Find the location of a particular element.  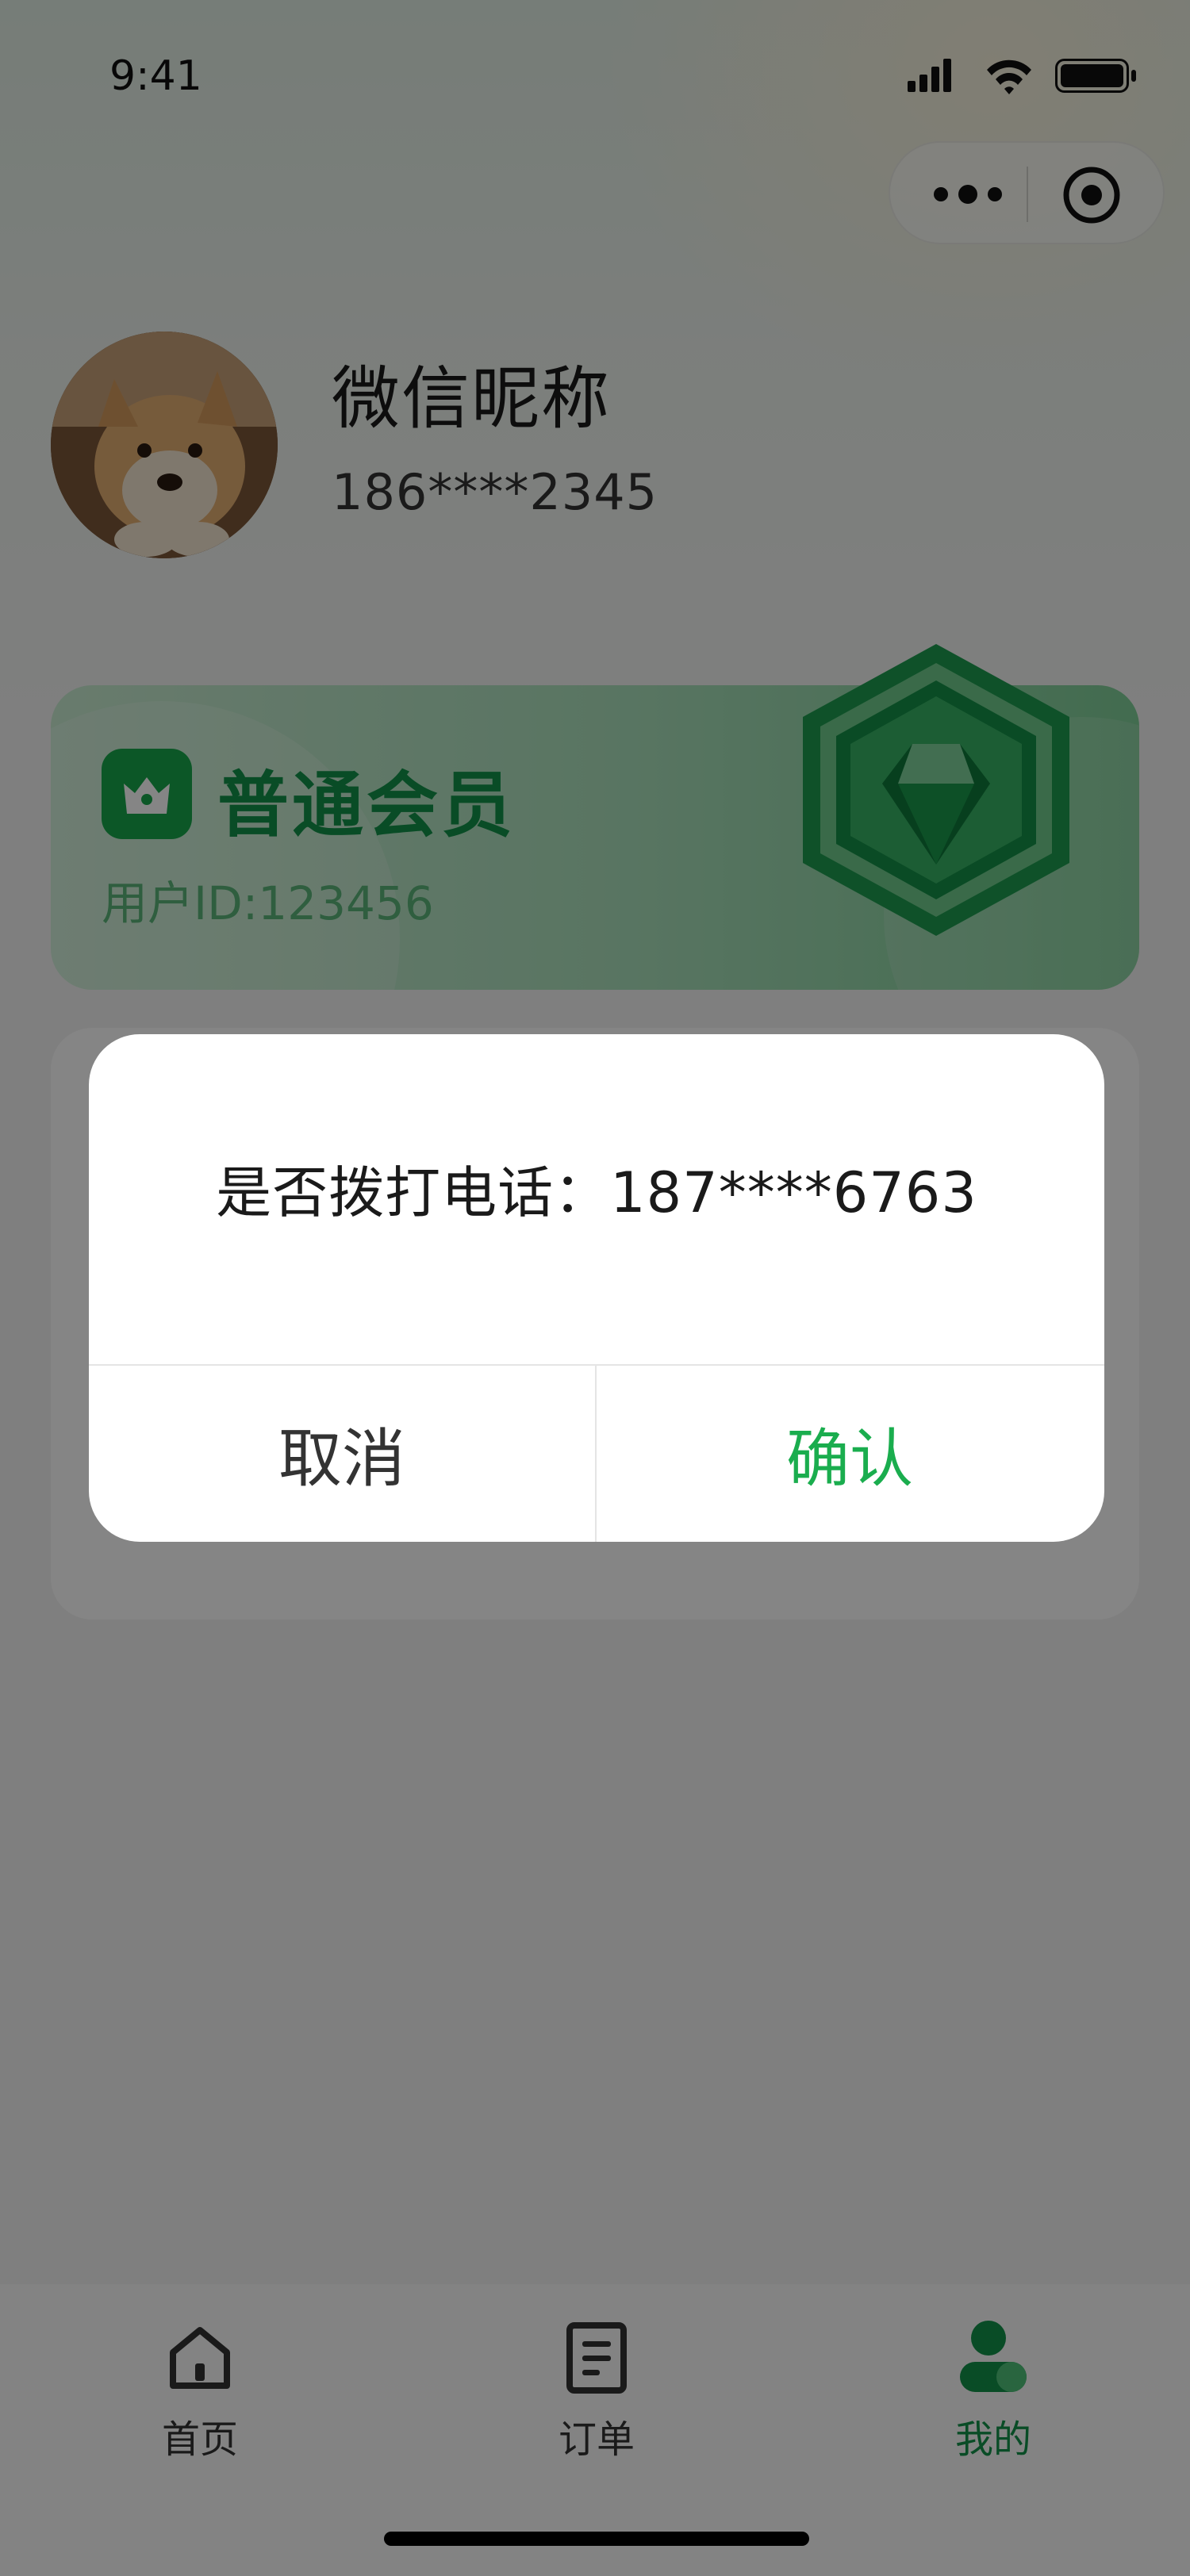

confirm-button: 确认 is located at coordinates (850, 1454).